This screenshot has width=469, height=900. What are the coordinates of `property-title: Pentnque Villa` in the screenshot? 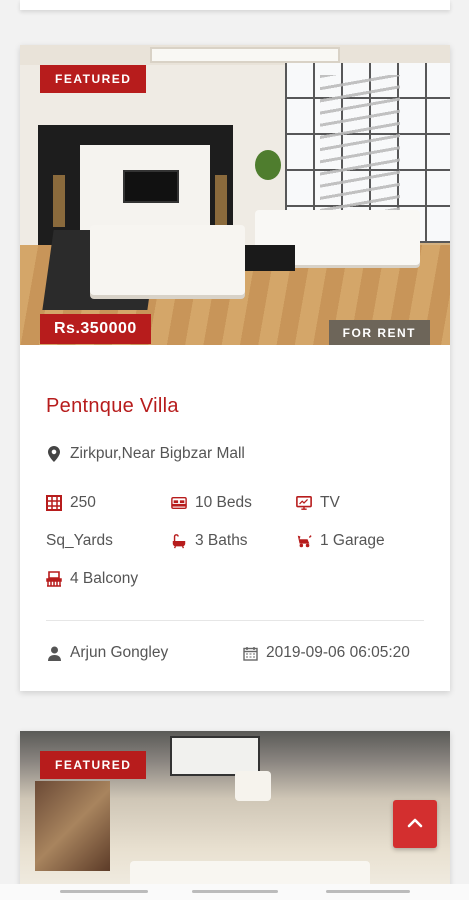 It's located at (112, 406).